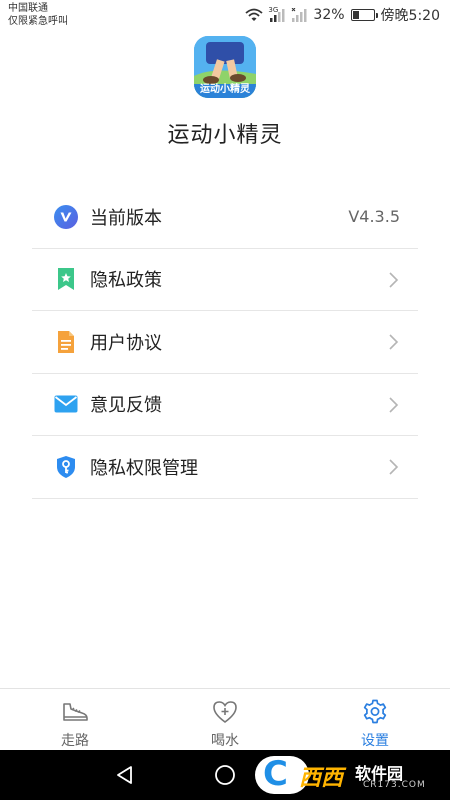 The height and width of the screenshot is (800, 450). Describe the element at coordinates (375, 741) in the screenshot. I see `tab-label: 设置` at that location.